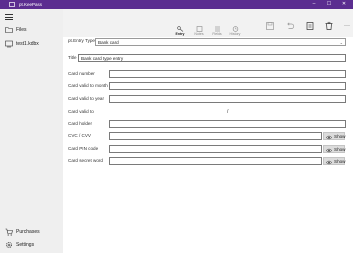  Describe the element at coordinates (227, 99) in the screenshot. I see `valid-year-field` at that location.